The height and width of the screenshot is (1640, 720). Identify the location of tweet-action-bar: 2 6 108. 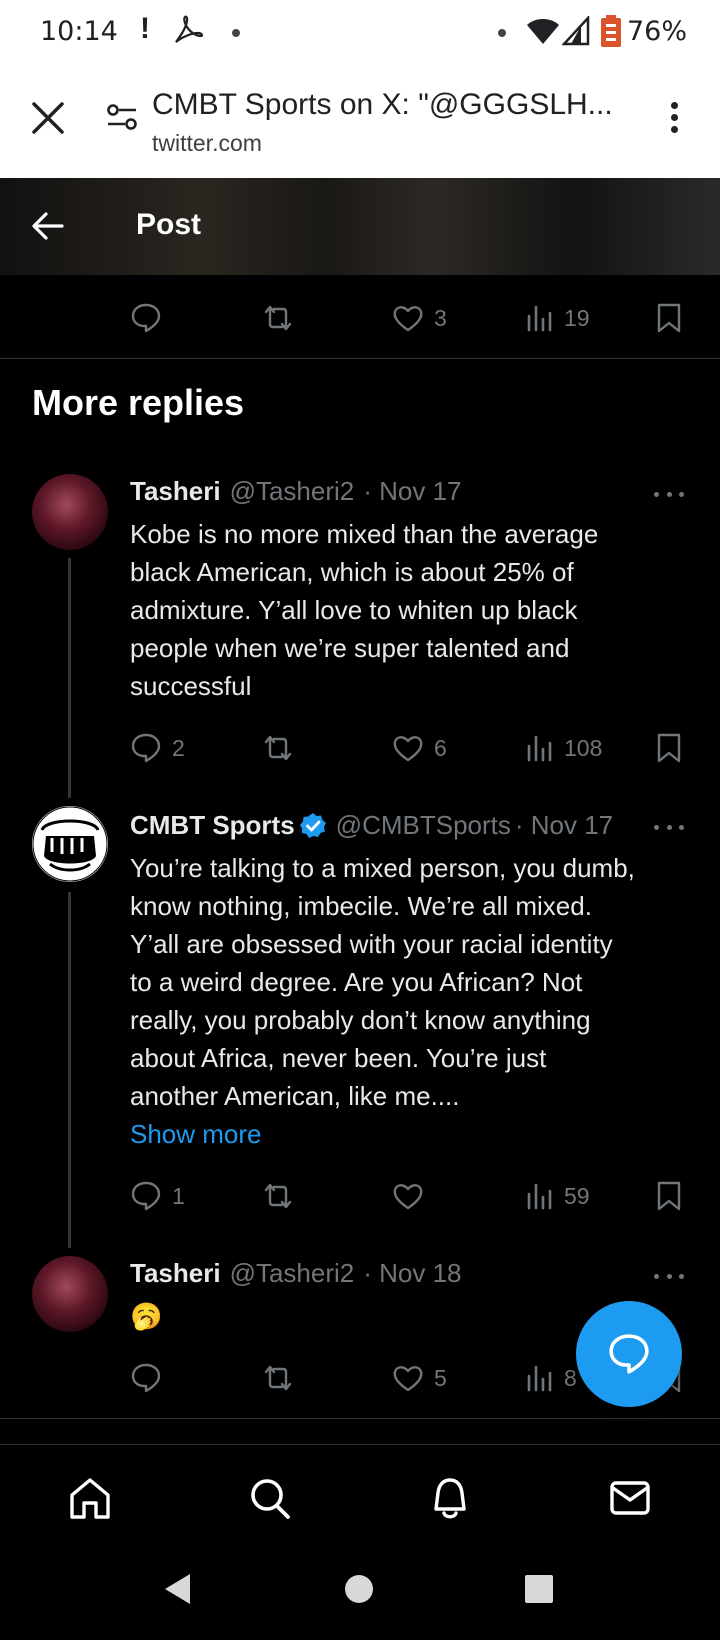
(360, 748).